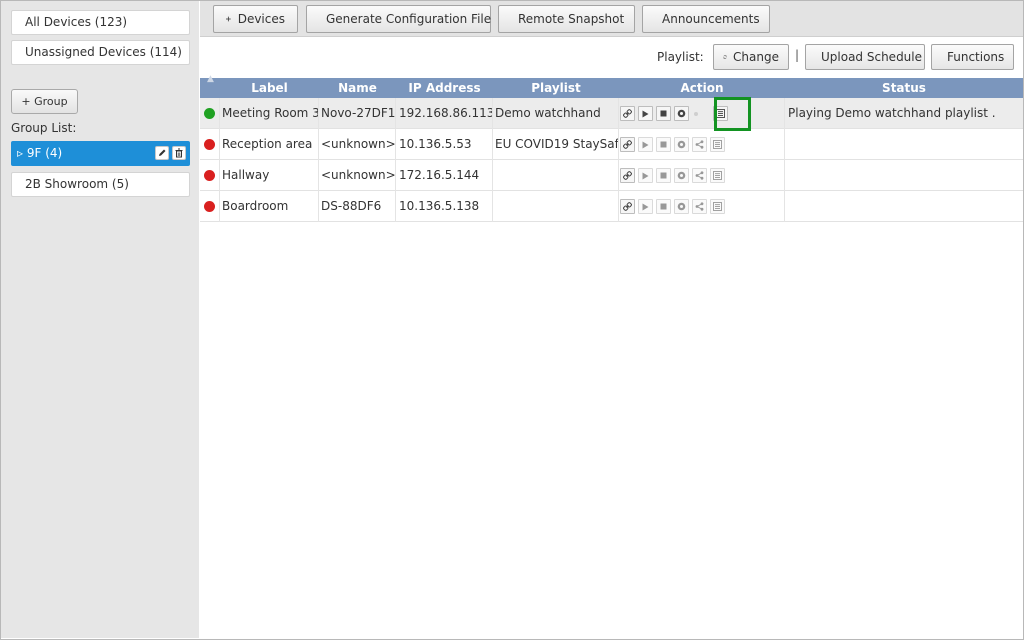 The height and width of the screenshot is (640, 1024). Describe the element at coordinates (179, 153) in the screenshot. I see `trash-icon` at that location.